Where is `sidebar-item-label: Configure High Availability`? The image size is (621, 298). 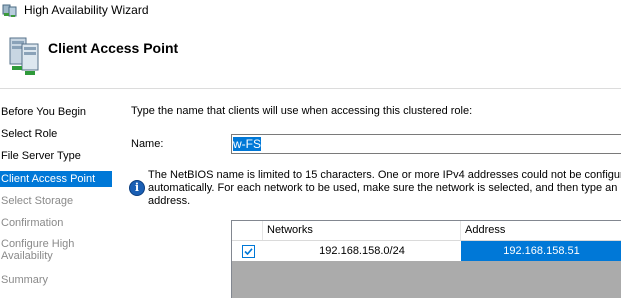
sidebar-item-label: Configure High Availability is located at coordinates (38, 250).